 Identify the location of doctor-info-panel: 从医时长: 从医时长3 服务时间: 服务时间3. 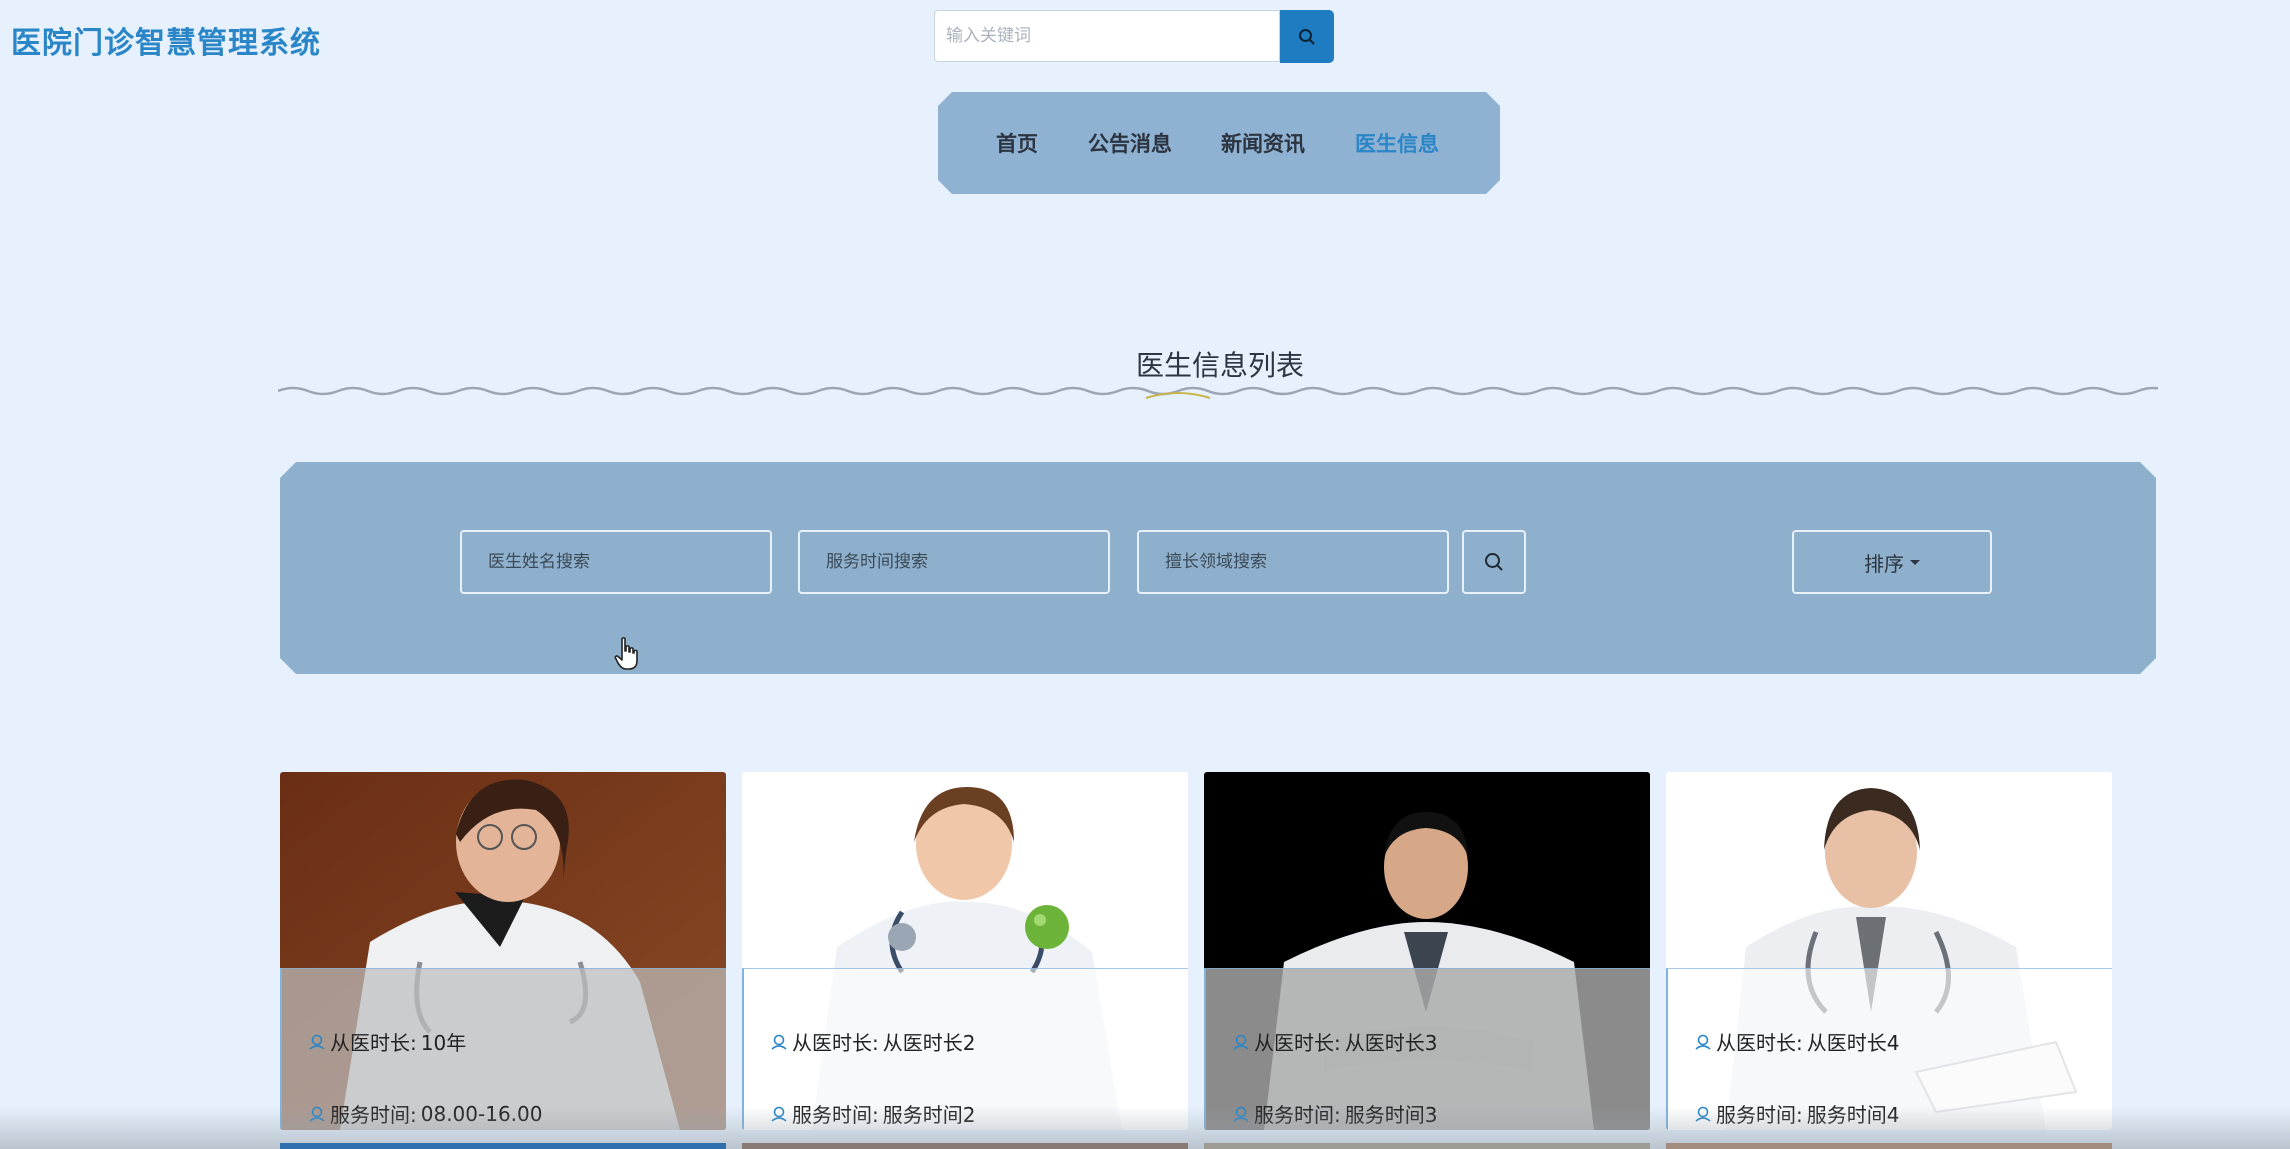
(1427, 1049).